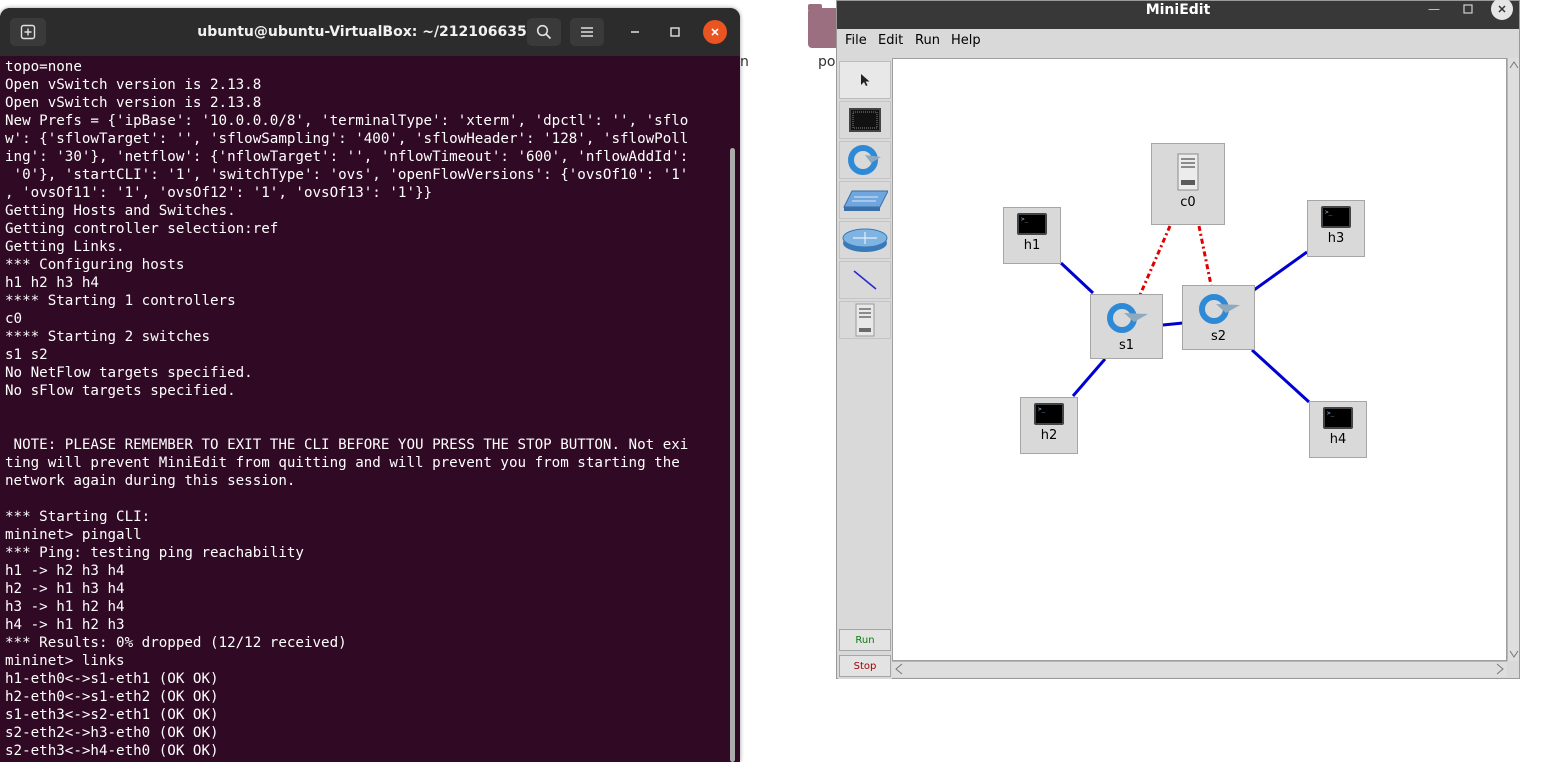 This screenshot has height=762, width=1556. Describe the element at coordinates (865, 320) in the screenshot. I see `controller-tool` at that location.